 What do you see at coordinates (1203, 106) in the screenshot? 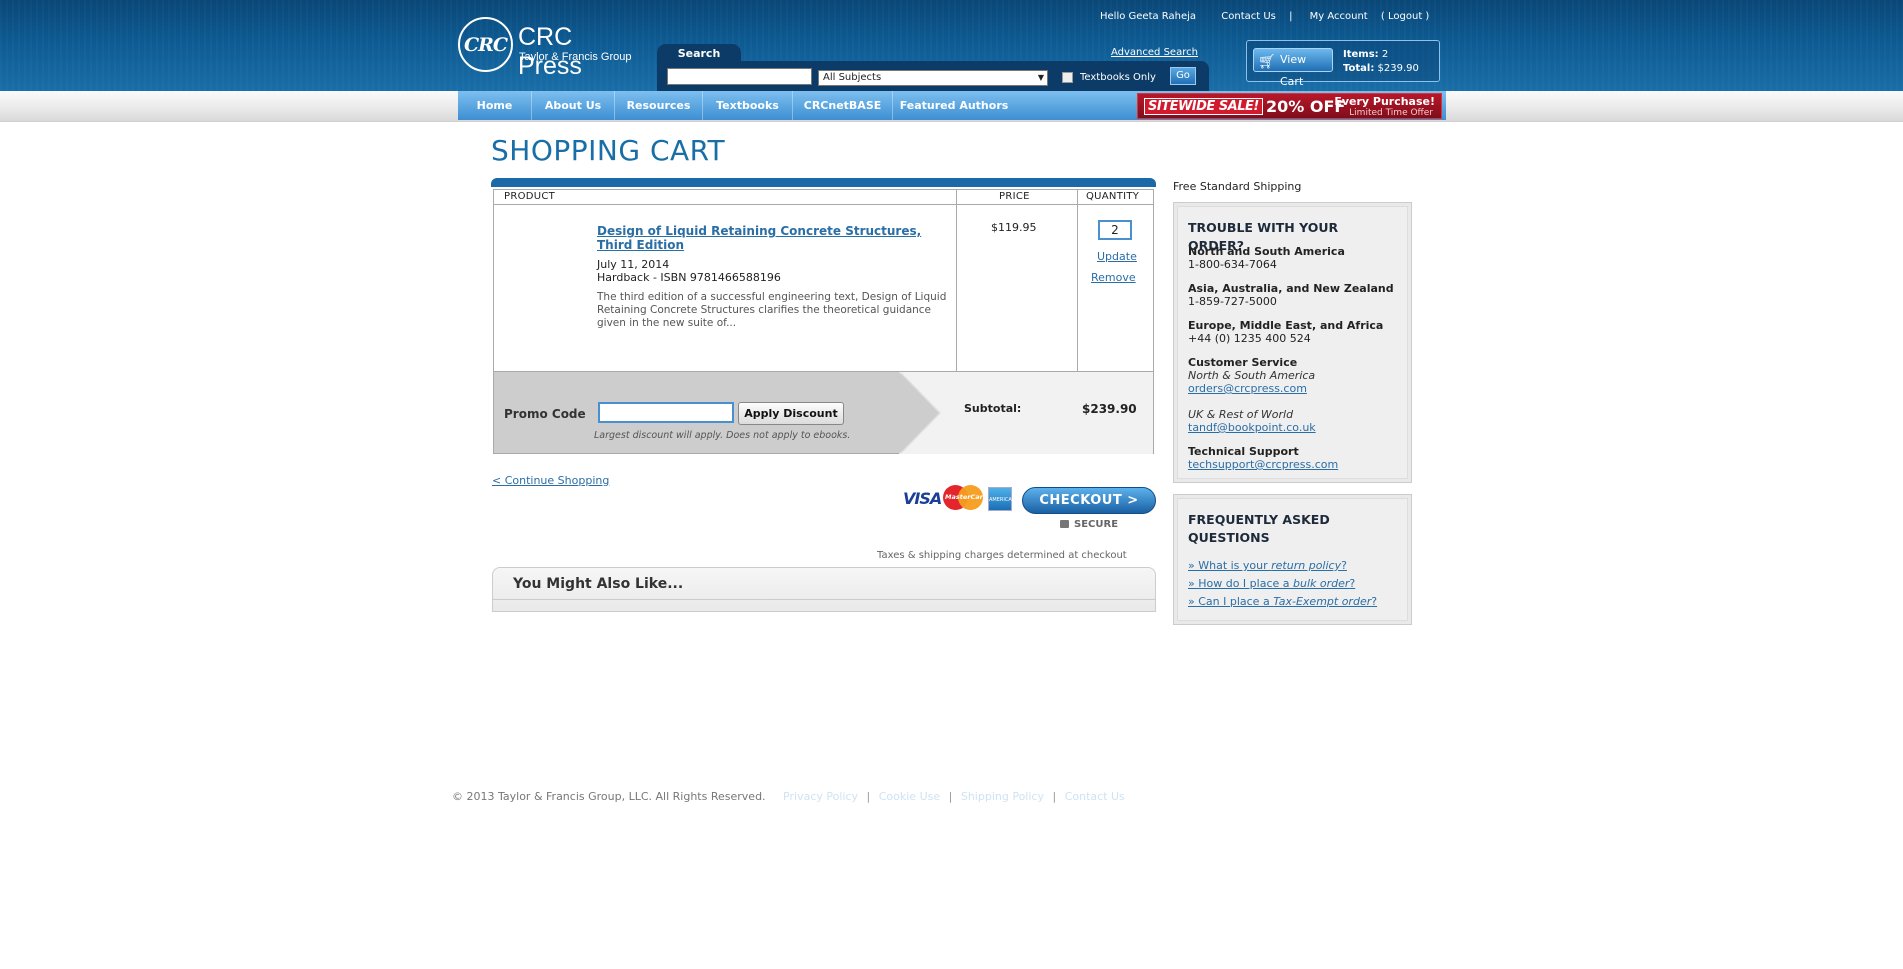
I see `sale-tag: SITEWIDE SALE!` at bounding box center [1203, 106].